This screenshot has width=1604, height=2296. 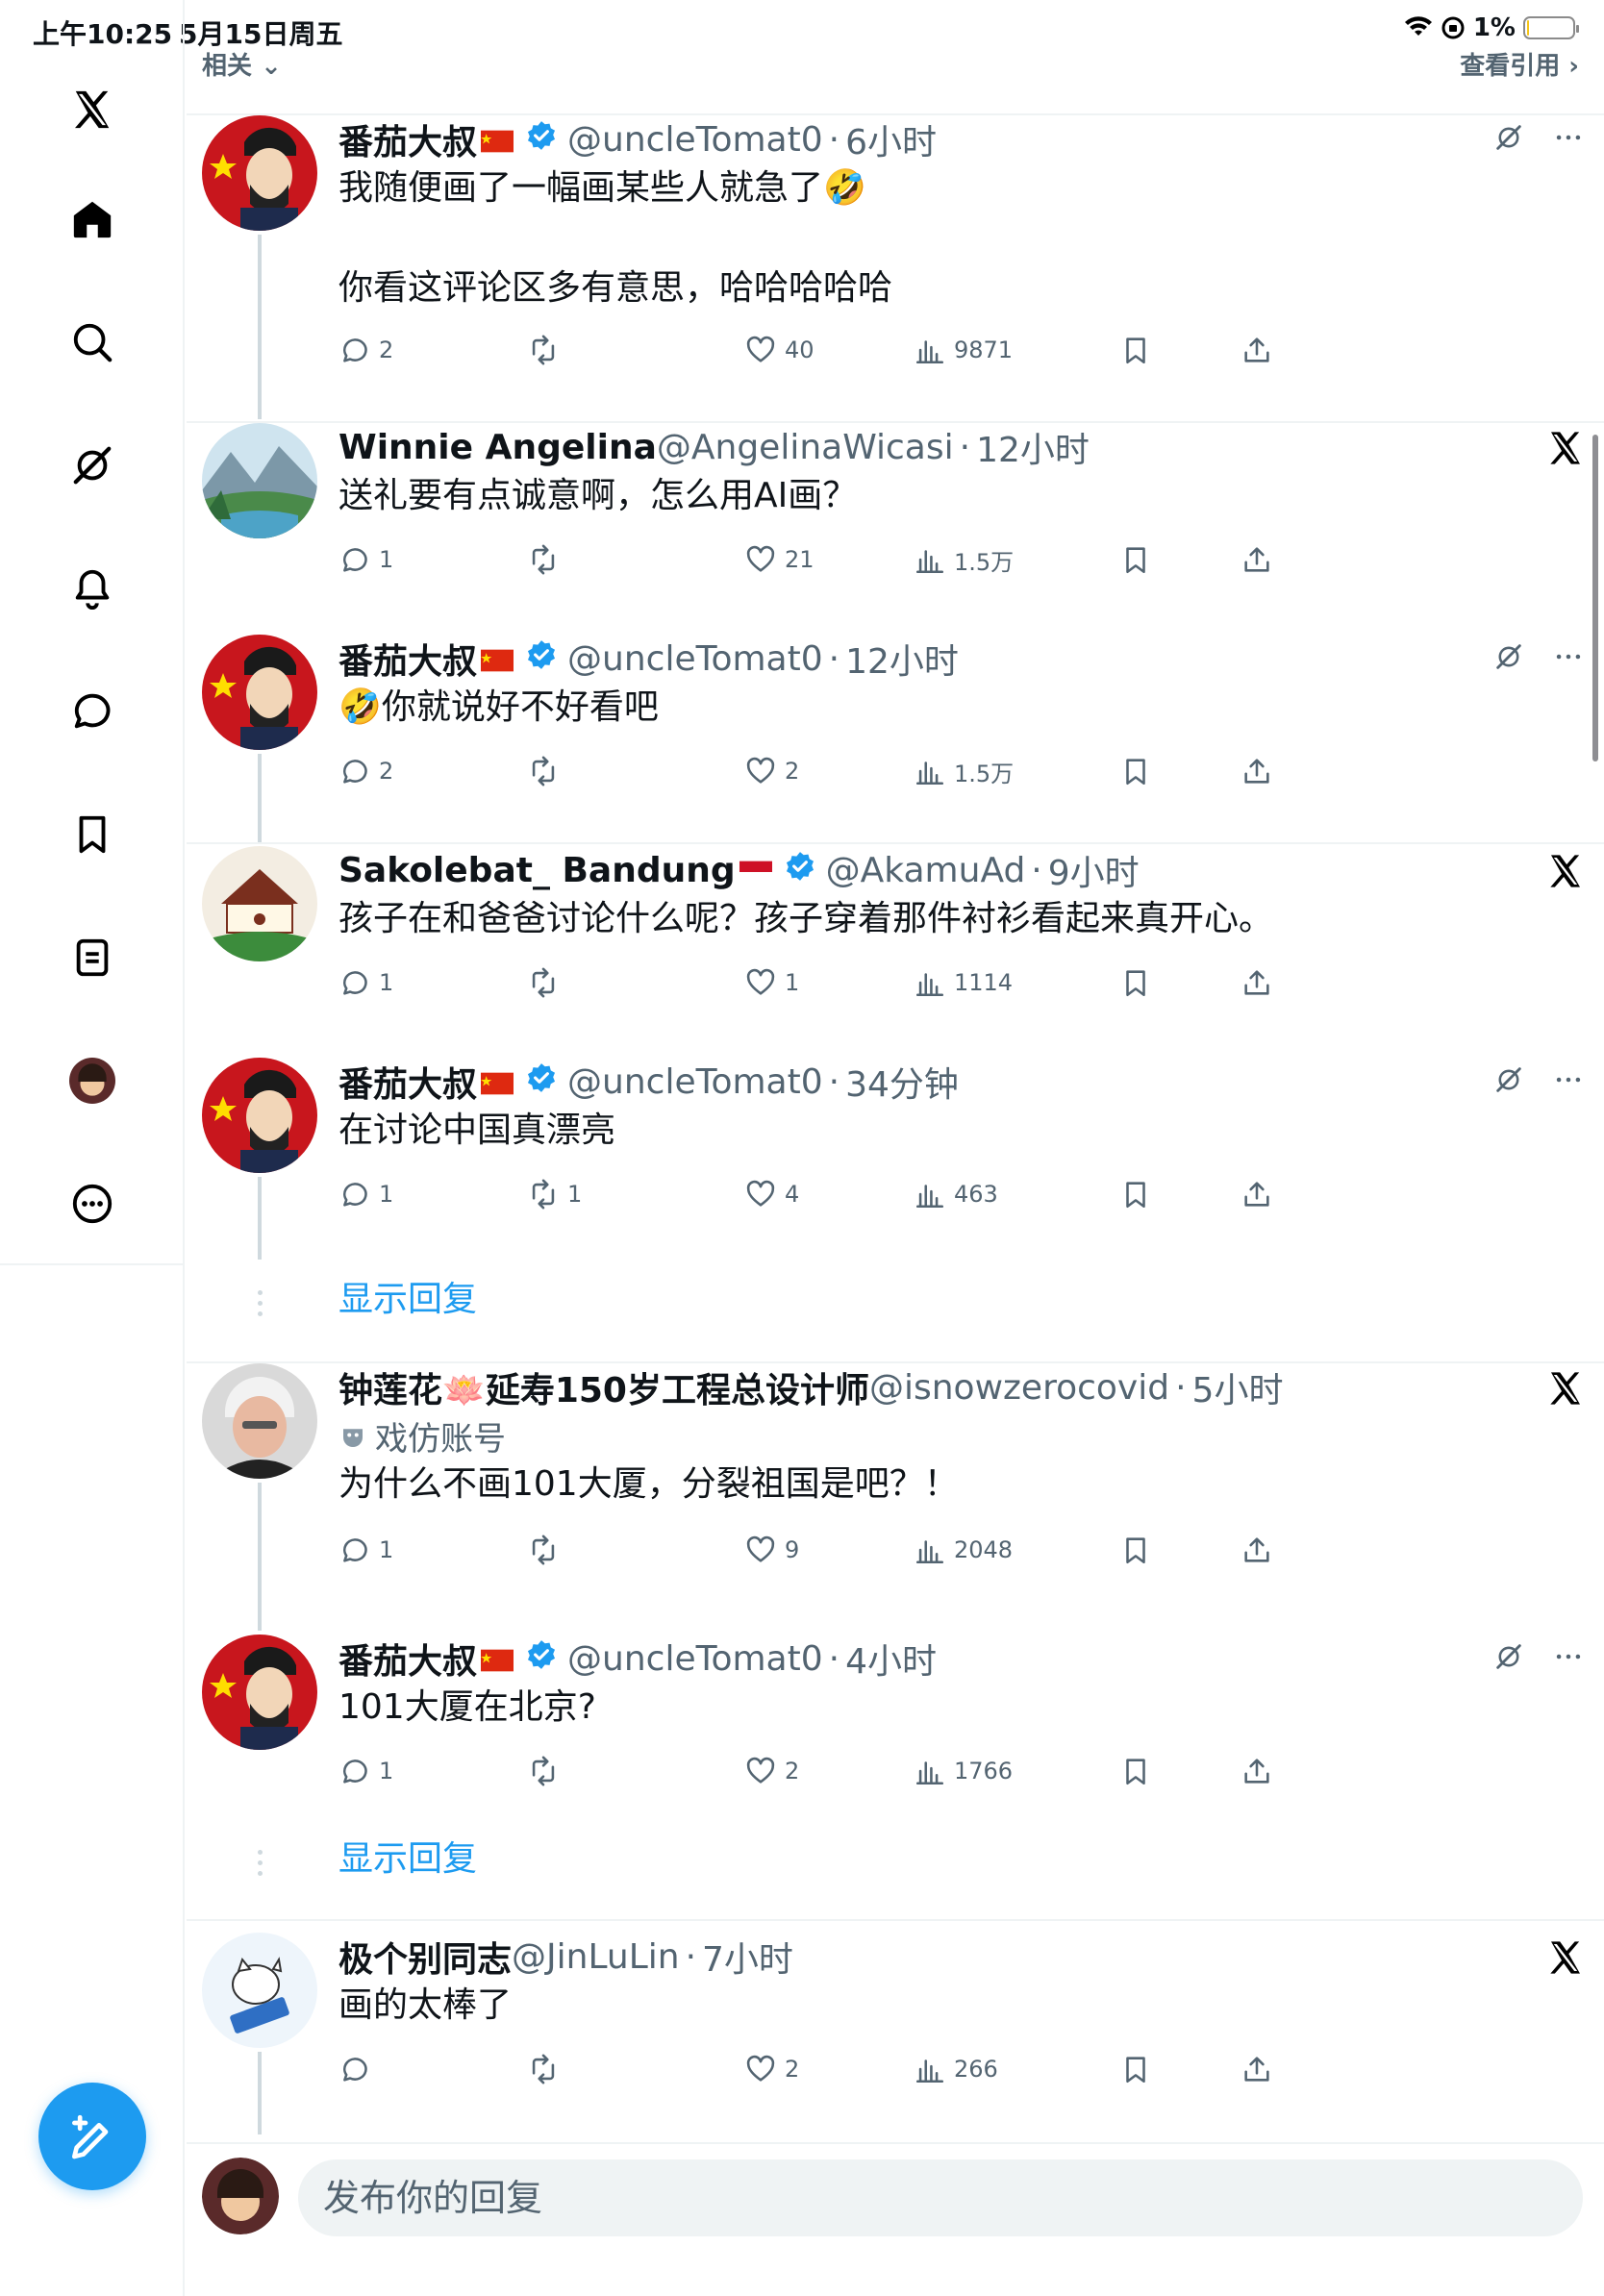 What do you see at coordinates (603, 1387) in the screenshot?
I see `author-name: 钟莲花🪷延寿150岁工程总设计师` at bounding box center [603, 1387].